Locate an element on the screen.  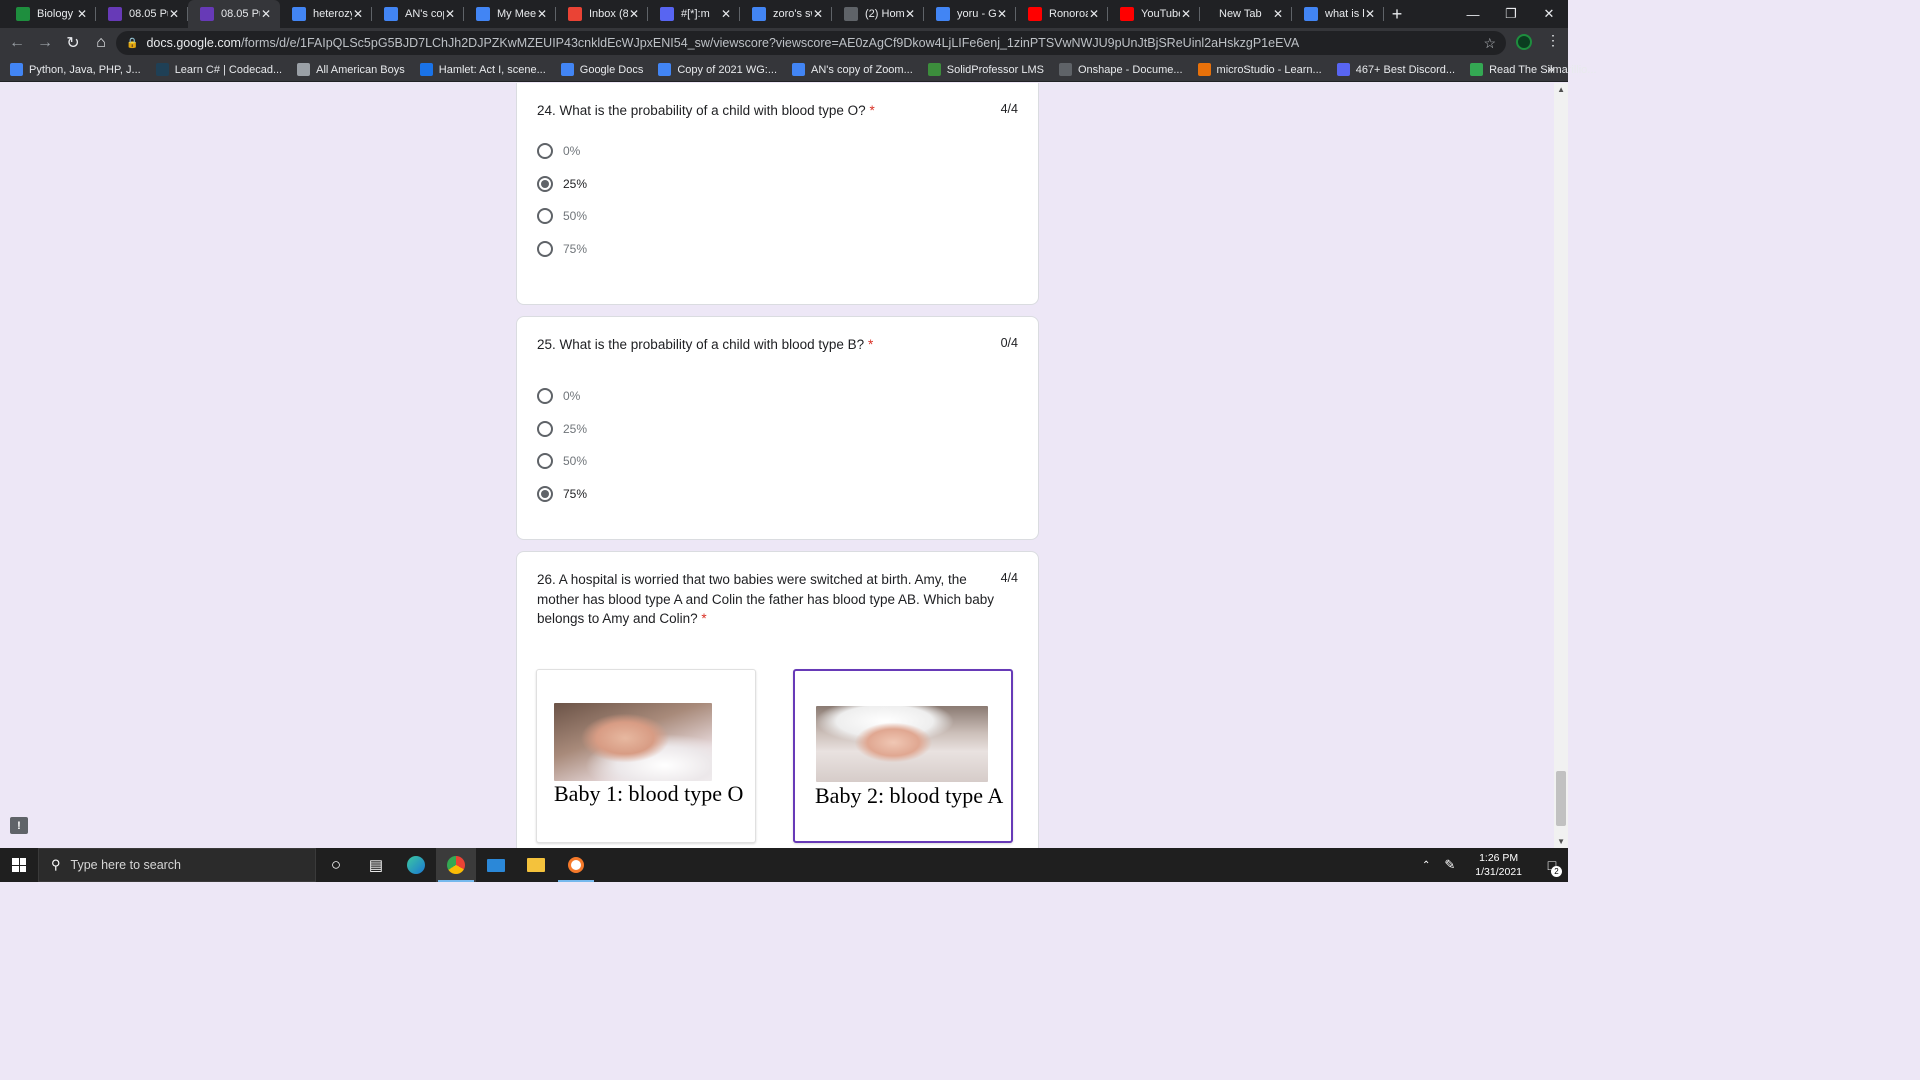
start-button is located at coordinates (19, 865).